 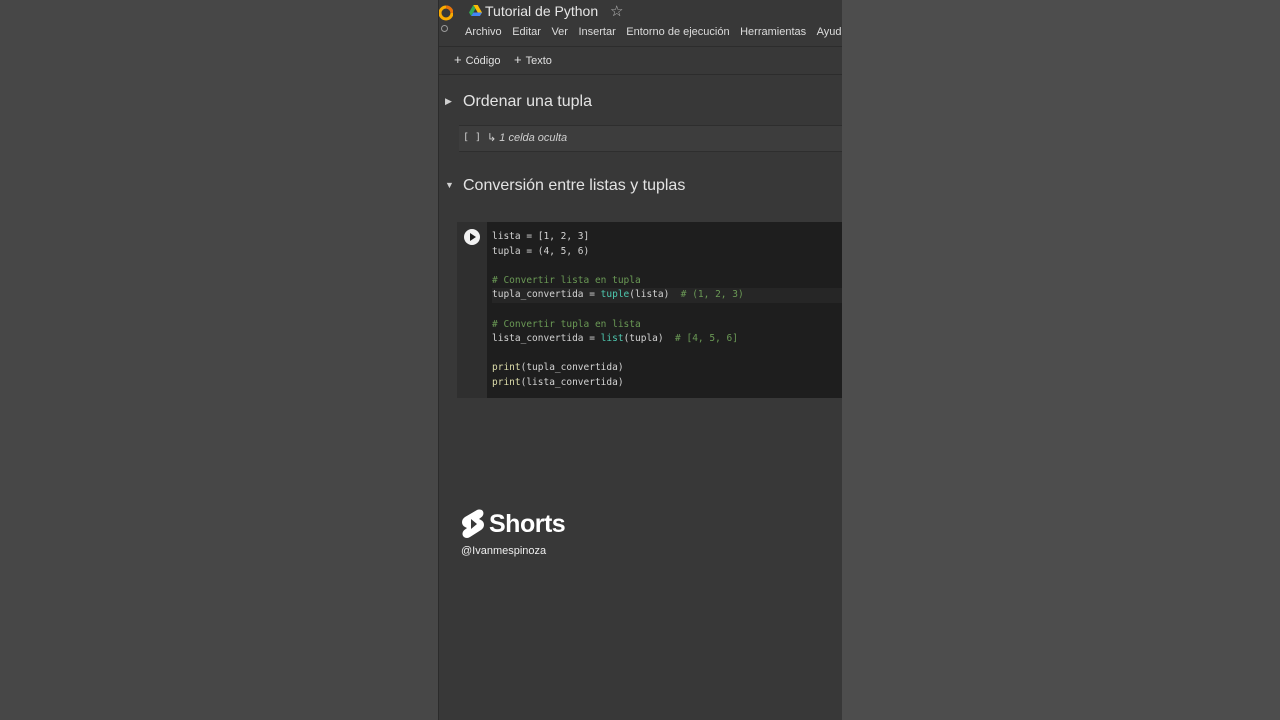 I want to click on add-text-button: + Texto, so click(x=533, y=59).